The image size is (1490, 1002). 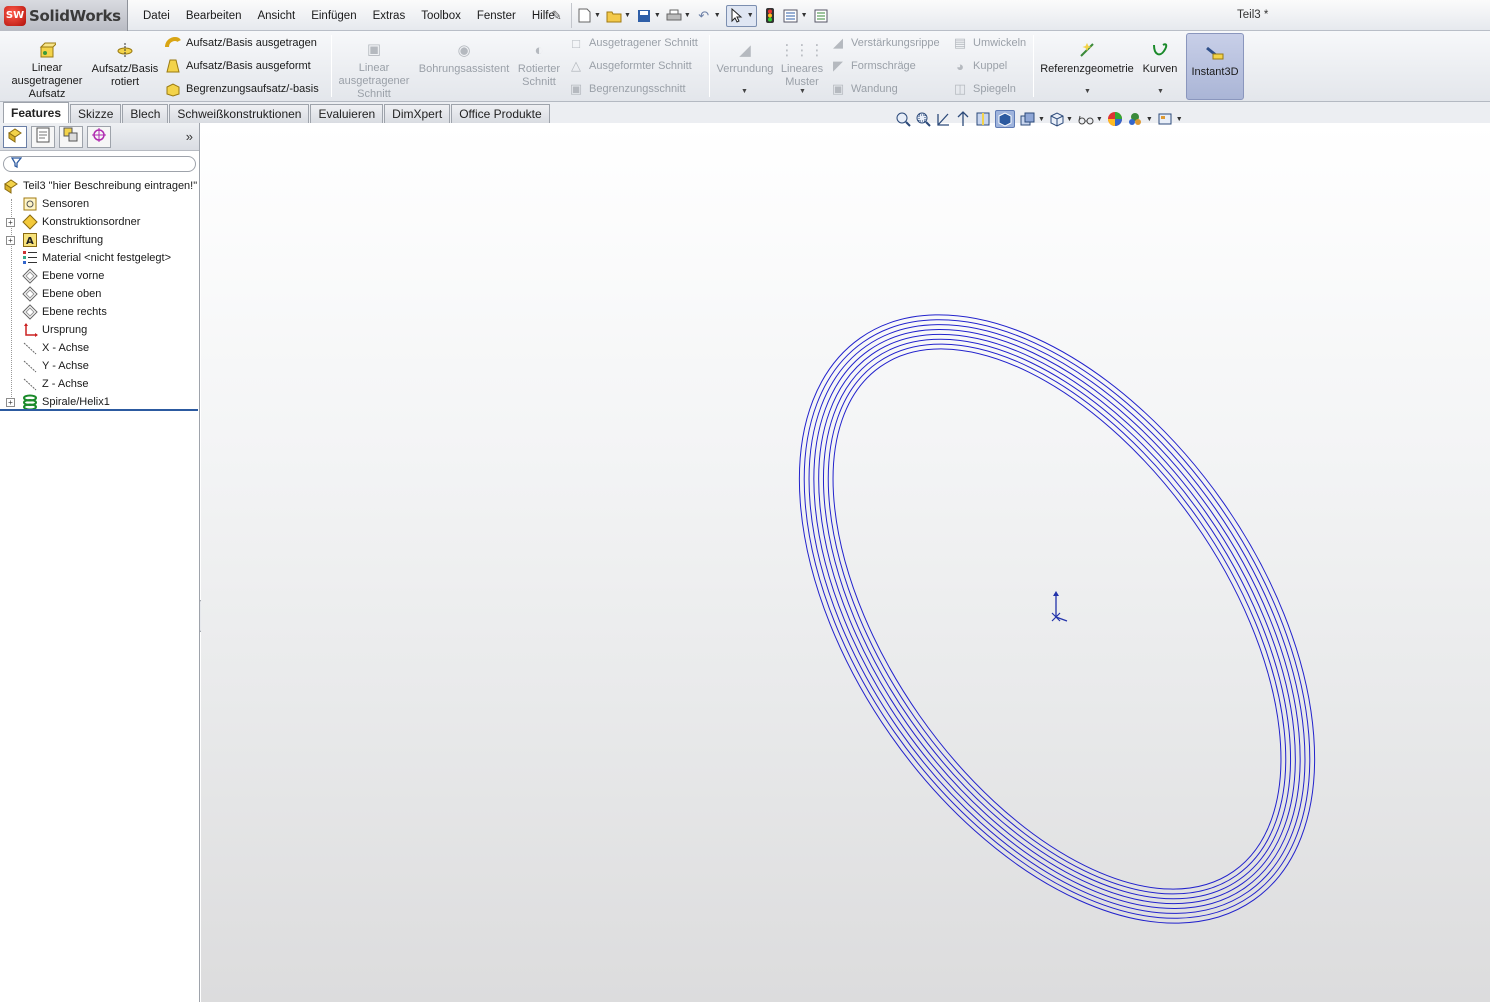 What do you see at coordinates (189, 136) in the screenshot?
I see `expand-panel-icon: »` at bounding box center [189, 136].